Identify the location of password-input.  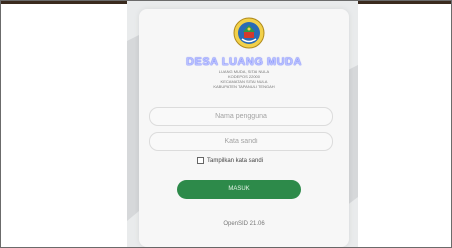
(241, 141).